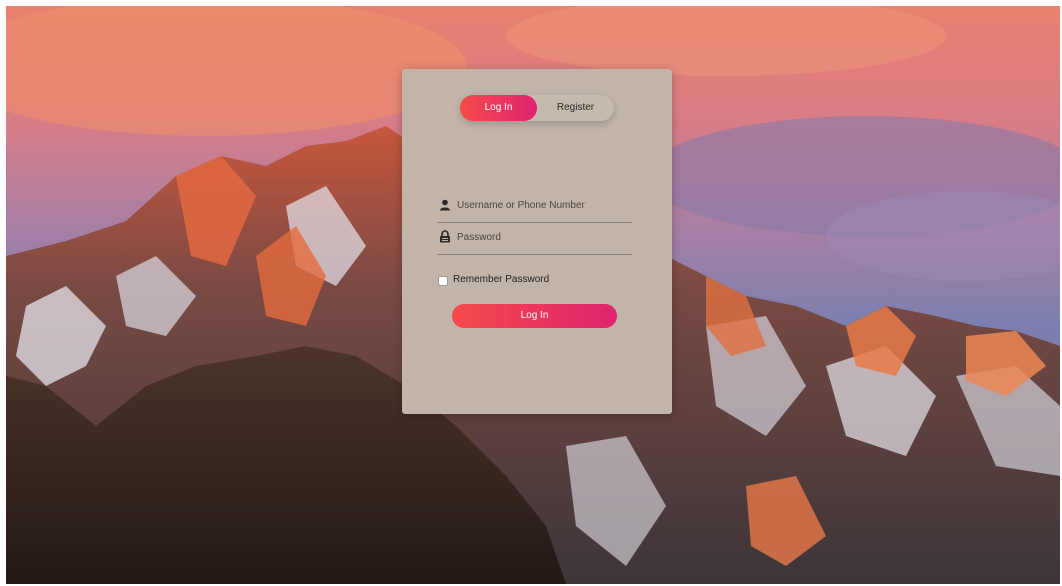 This screenshot has height=586, width=1062. What do you see at coordinates (575, 108) in the screenshot?
I see `tab-register: Register` at bounding box center [575, 108].